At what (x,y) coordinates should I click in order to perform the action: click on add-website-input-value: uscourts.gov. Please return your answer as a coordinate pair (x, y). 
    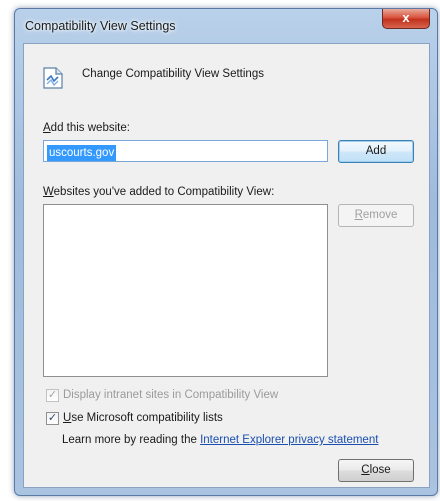
    Looking at the image, I should click on (82, 153).